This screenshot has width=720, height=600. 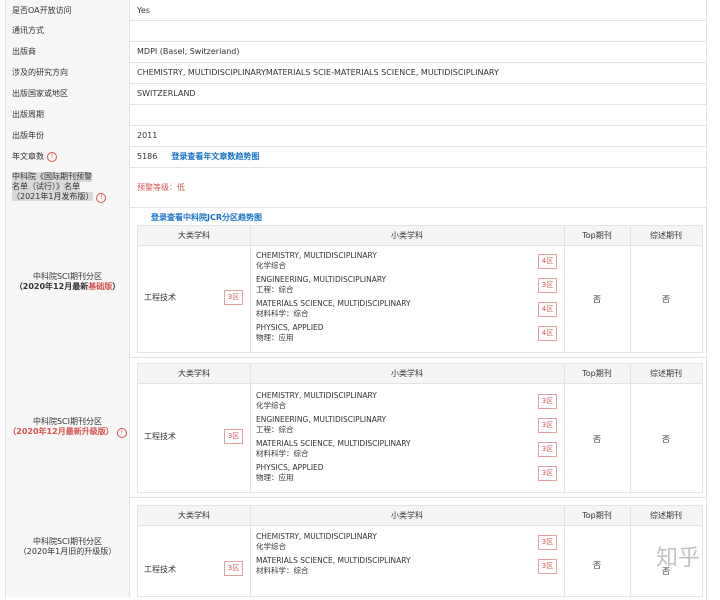 I want to click on subject-en: PHYSICS, APPLIED, so click(x=290, y=467).